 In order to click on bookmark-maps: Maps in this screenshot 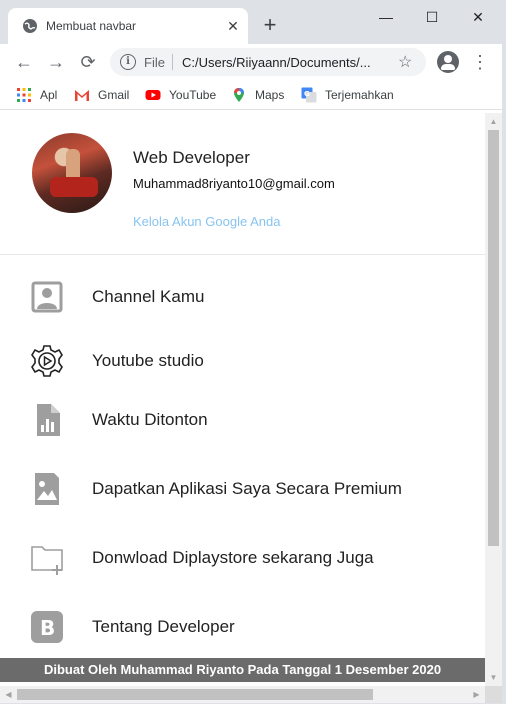, I will do `click(257, 95)`.